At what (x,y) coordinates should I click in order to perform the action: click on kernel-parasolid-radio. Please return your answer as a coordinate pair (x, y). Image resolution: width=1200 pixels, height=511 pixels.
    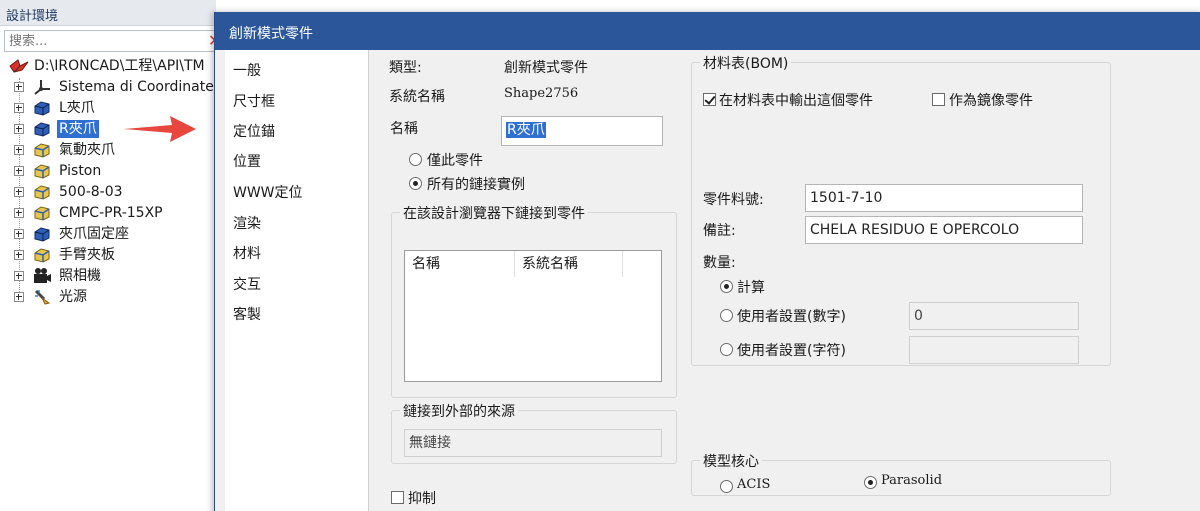
    Looking at the image, I should click on (870, 482).